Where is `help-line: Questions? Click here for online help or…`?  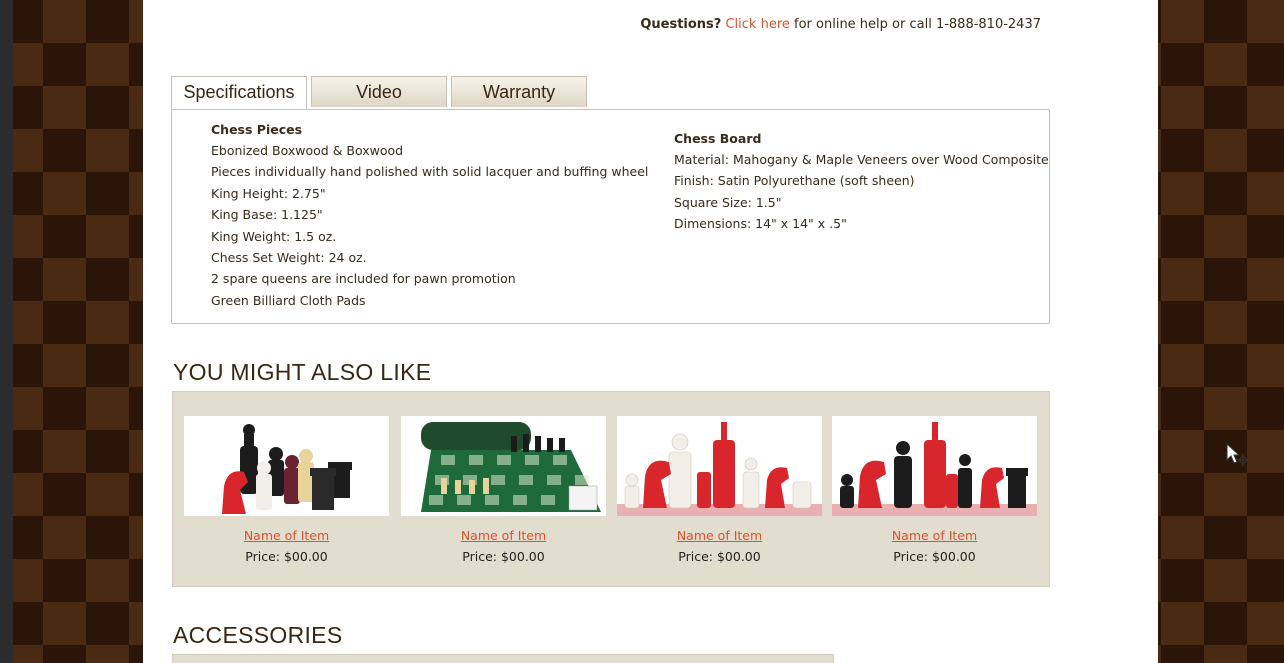 help-line: Questions? Click here for online help or… is located at coordinates (840, 24).